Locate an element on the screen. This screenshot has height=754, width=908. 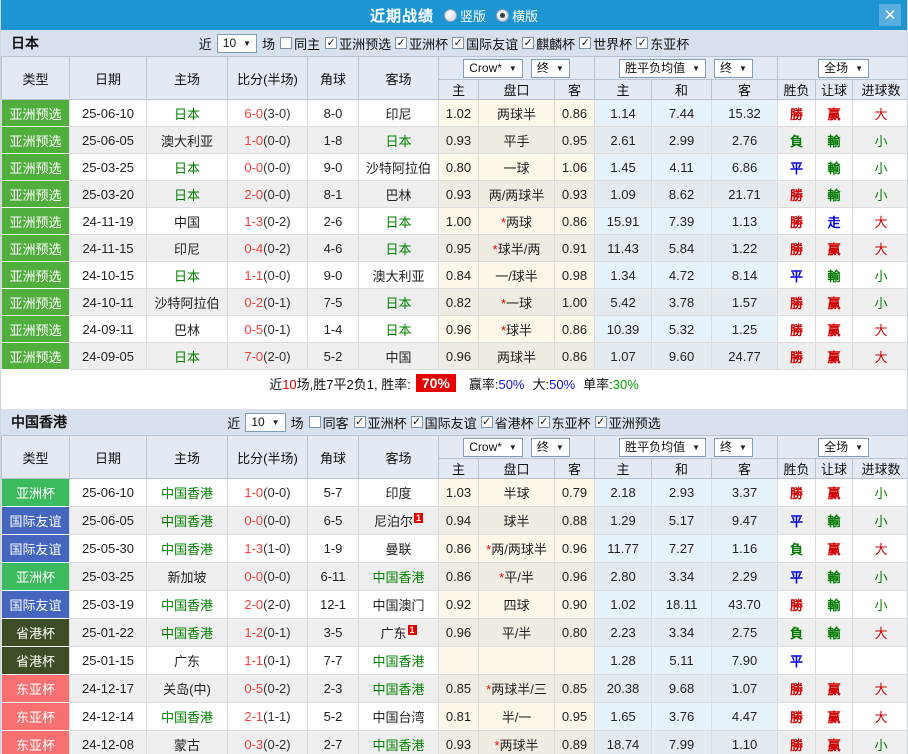
competition-badge: 国际友谊 is located at coordinates (35, 604).